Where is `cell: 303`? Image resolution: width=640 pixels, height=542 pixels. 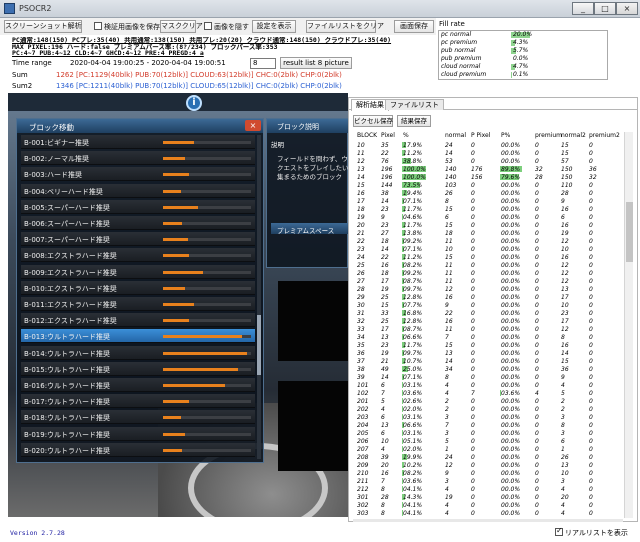 cell: 303 is located at coordinates (363, 513).